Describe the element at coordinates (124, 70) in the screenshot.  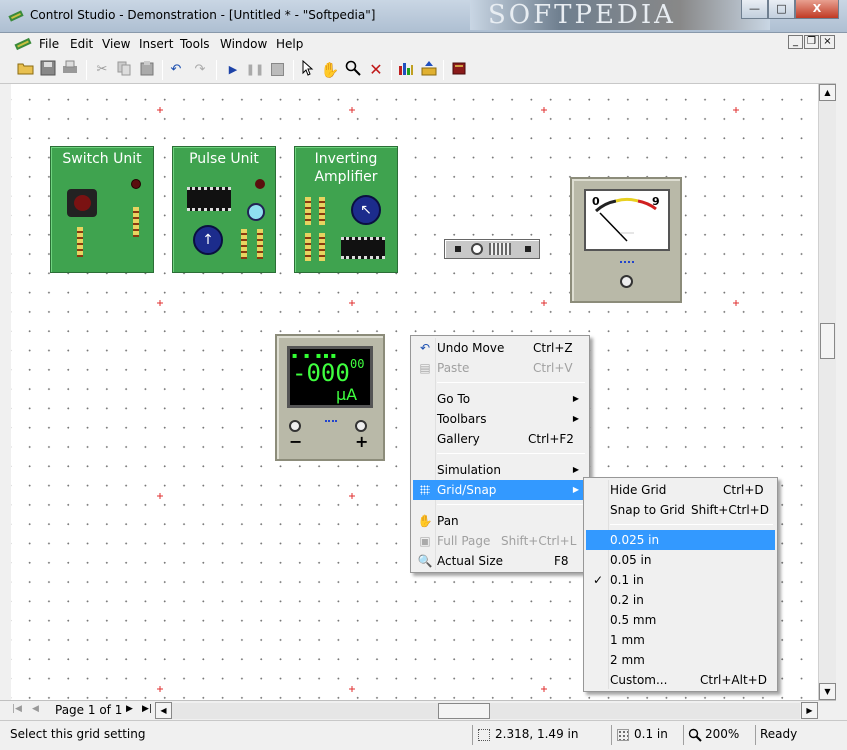
I see `copy-icon` at that location.